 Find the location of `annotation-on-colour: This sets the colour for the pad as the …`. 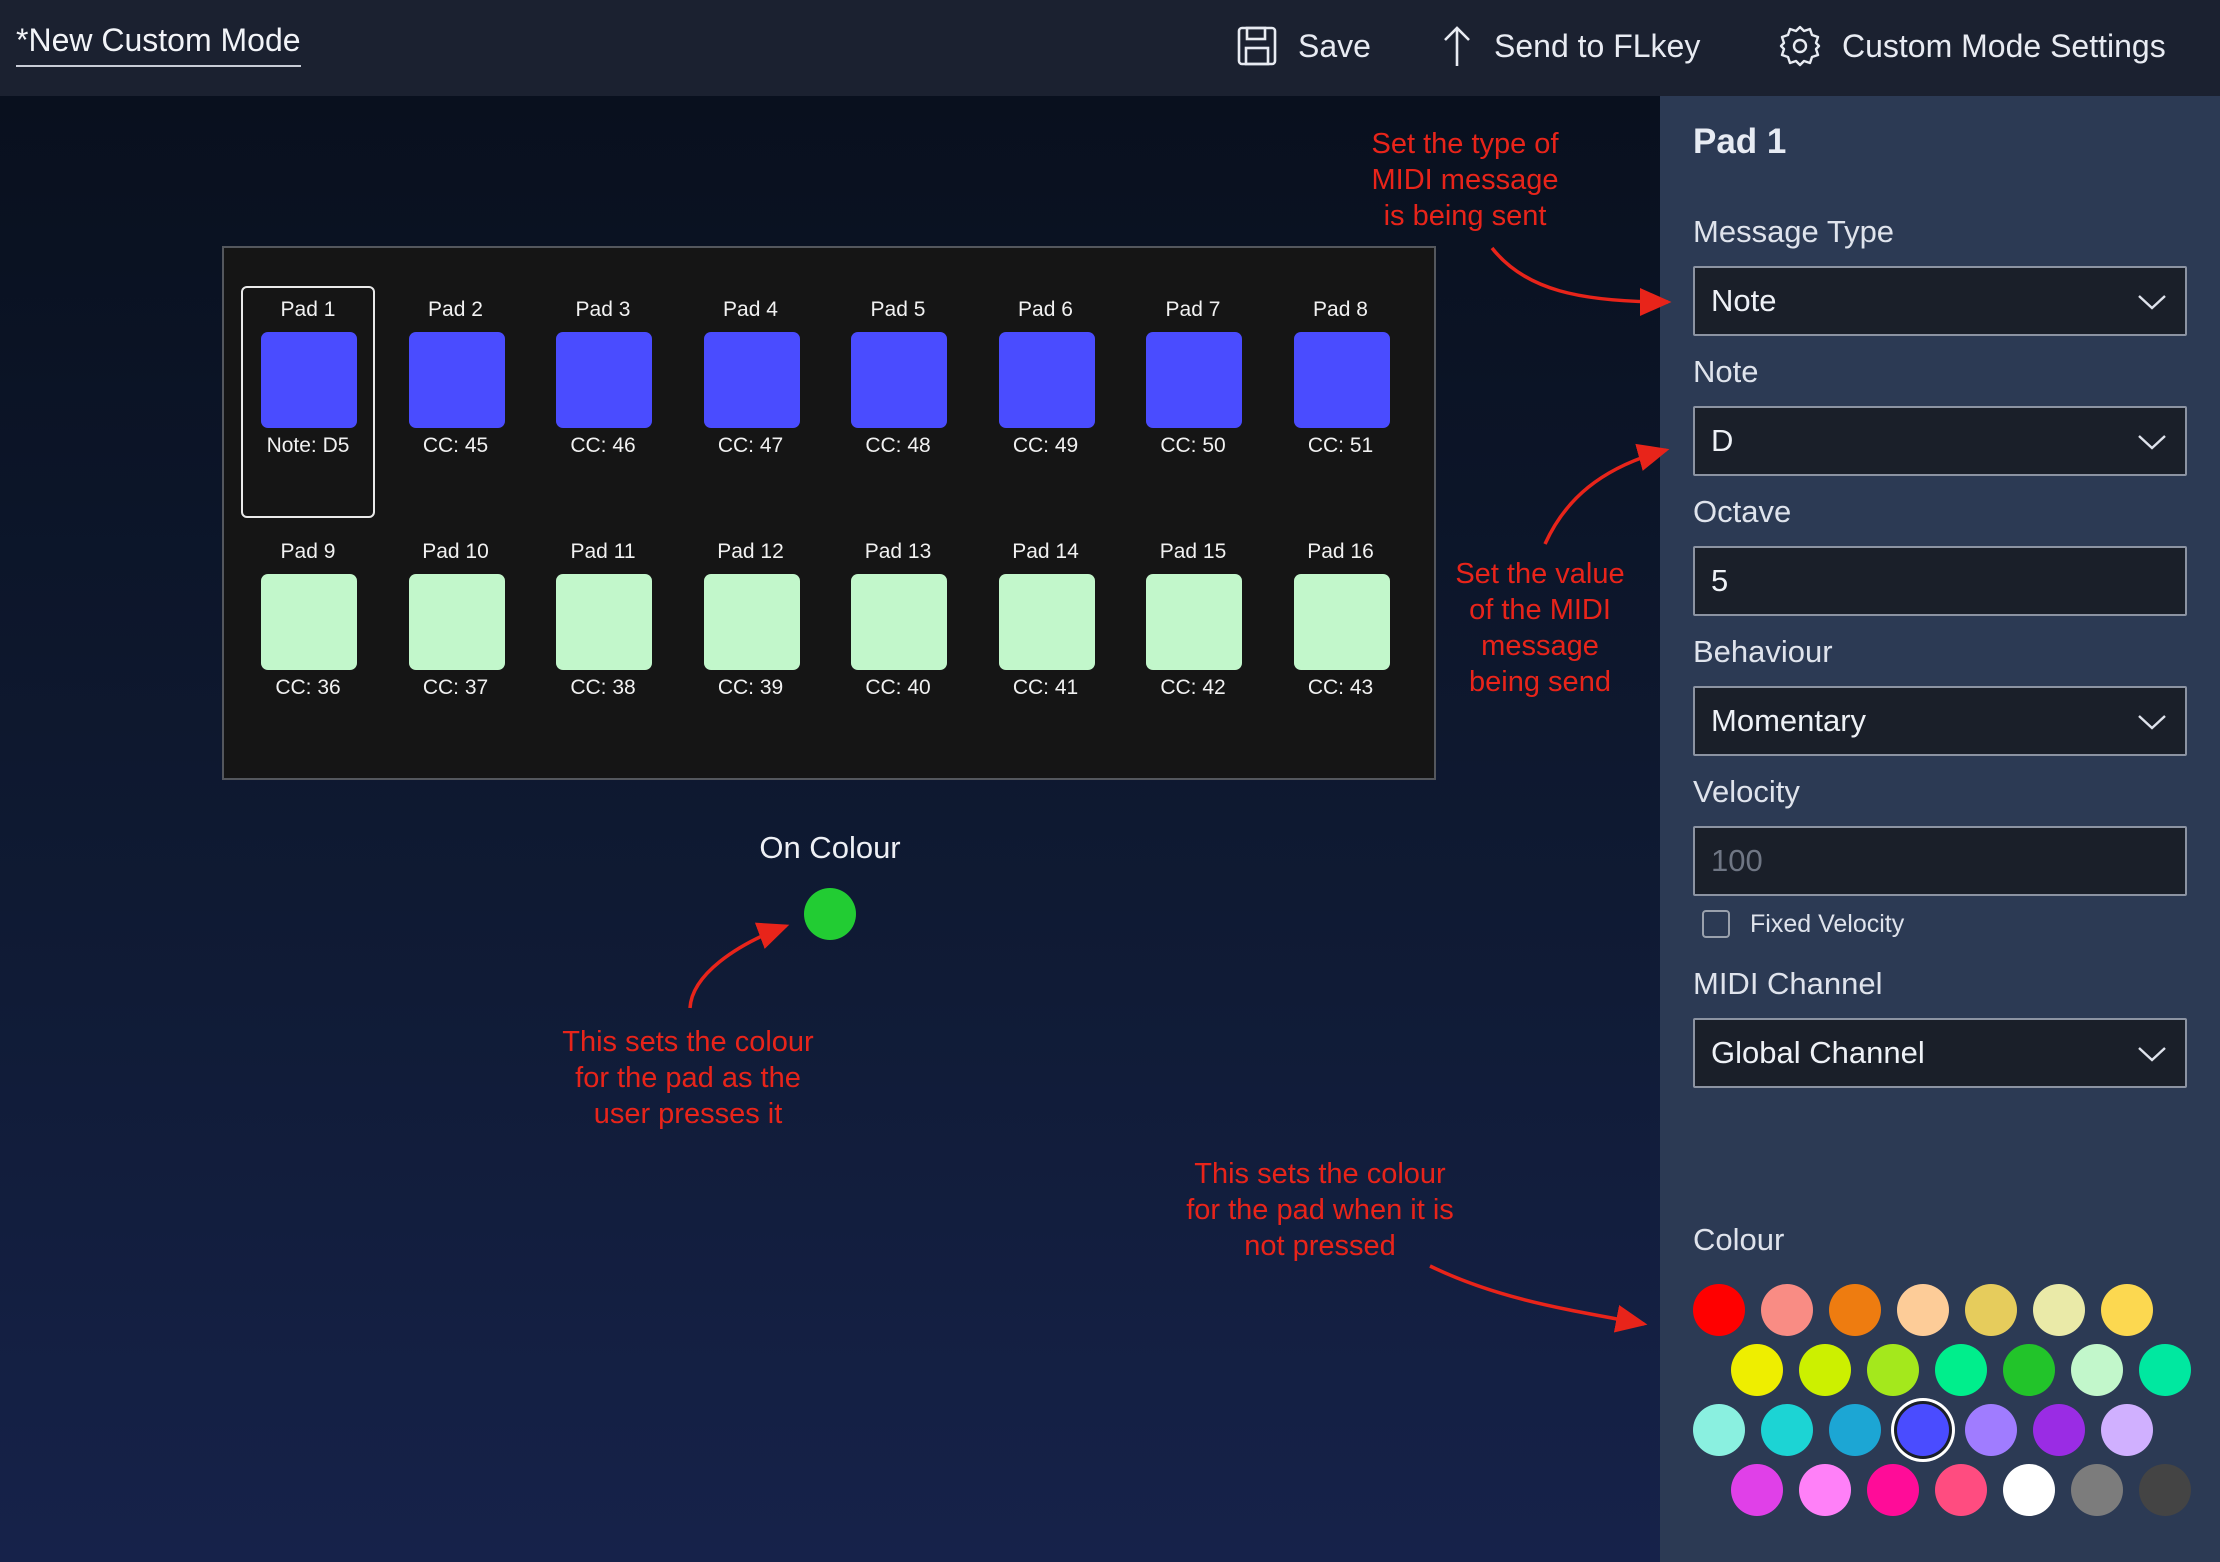

annotation-on-colour: This sets the colour for the pad as the … is located at coordinates (688, 1078).